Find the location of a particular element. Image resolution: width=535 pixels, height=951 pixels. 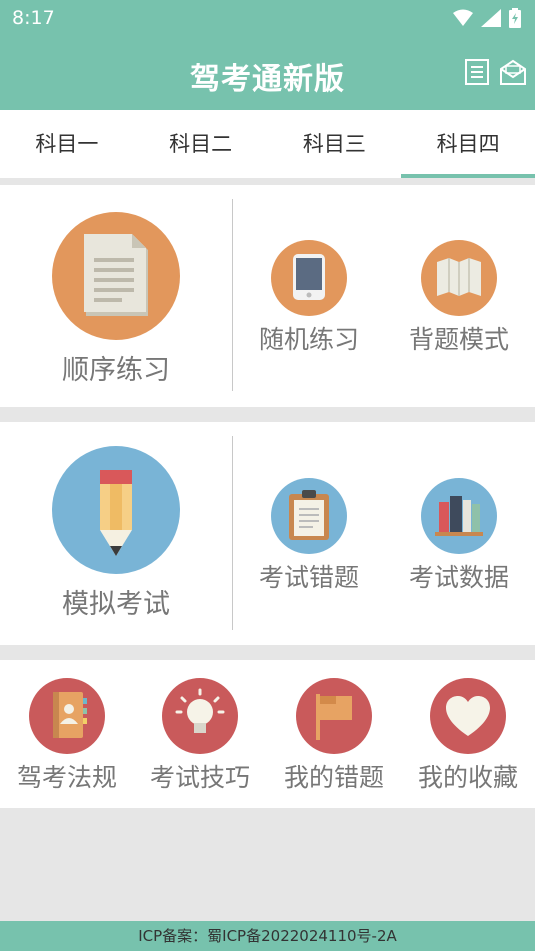

driving-rules-label: 驾考法规 is located at coordinates (66, 777).